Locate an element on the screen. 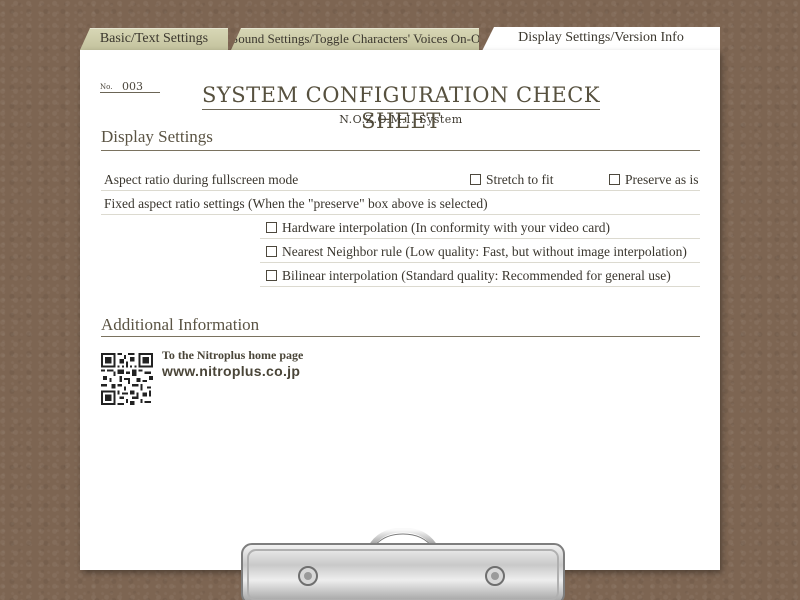 Image resolution: width=800 pixels, height=600 pixels. preserve-as-is-option: Preserve as is is located at coordinates (653, 180).